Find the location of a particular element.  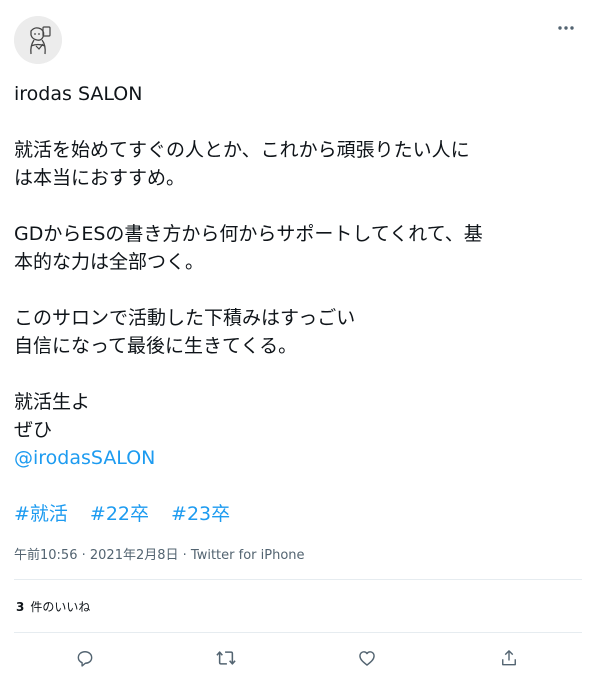

tweet-source: Twitter for iPhone is located at coordinates (248, 555).